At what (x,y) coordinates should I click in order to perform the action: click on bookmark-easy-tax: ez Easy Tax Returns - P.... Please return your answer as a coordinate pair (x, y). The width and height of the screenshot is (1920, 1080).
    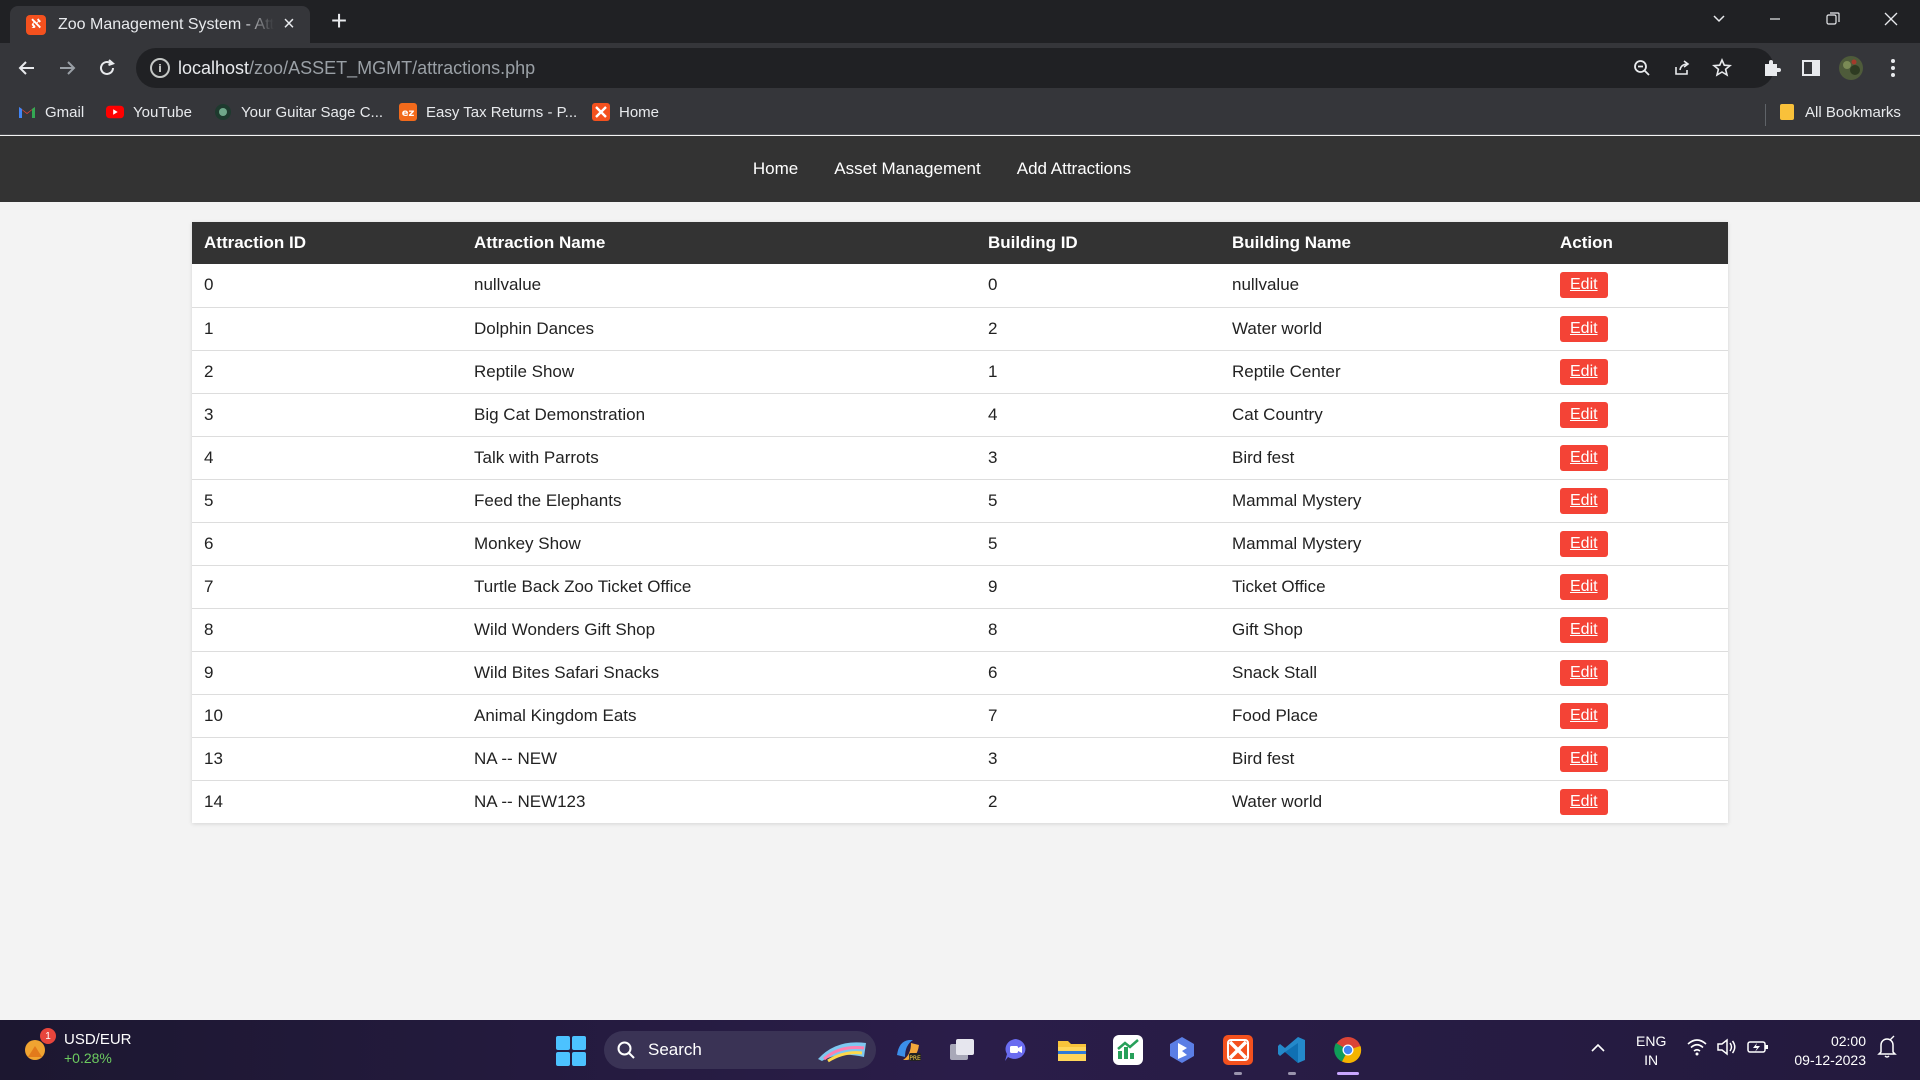
    Looking at the image, I should click on (488, 112).